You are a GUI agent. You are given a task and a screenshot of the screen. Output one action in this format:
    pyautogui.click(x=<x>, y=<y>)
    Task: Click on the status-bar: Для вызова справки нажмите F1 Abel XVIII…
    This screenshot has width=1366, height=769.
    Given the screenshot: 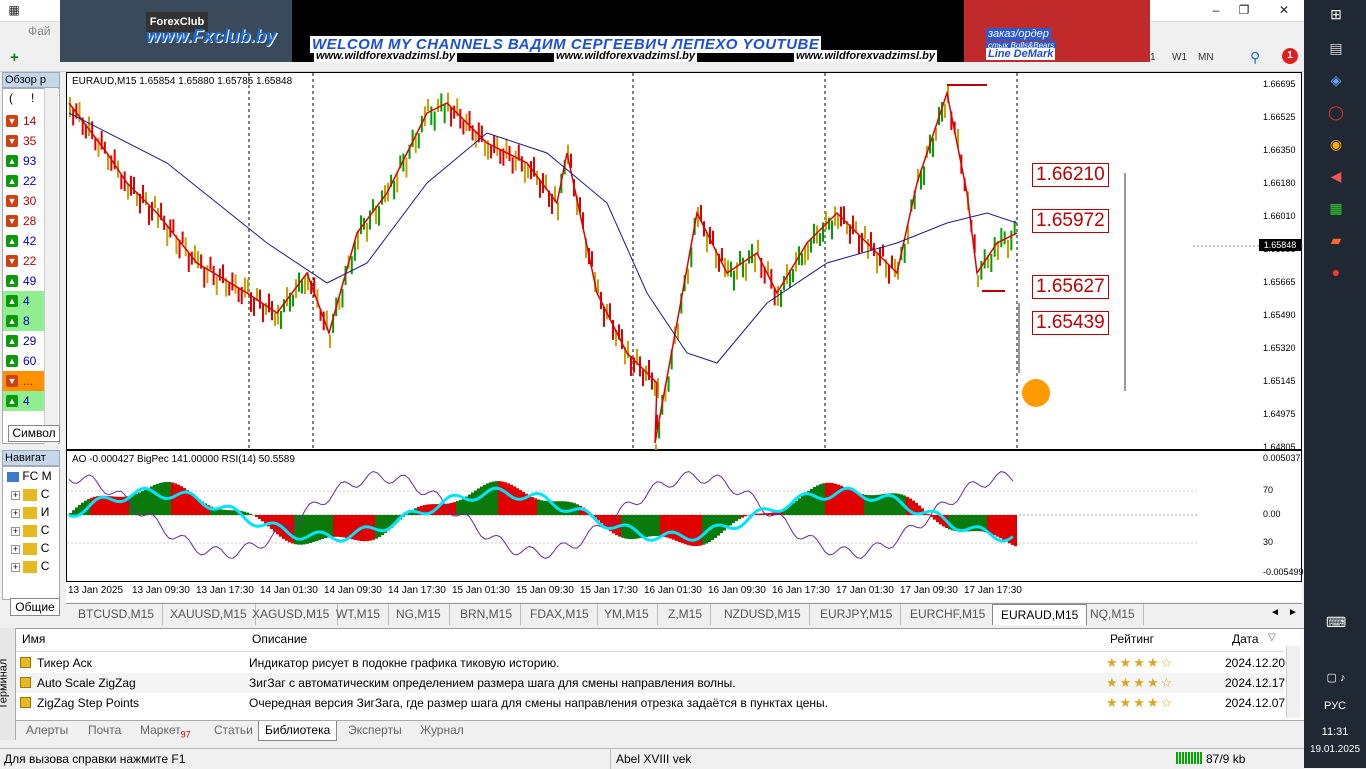 What is the action you would take?
    pyautogui.click(x=652, y=758)
    